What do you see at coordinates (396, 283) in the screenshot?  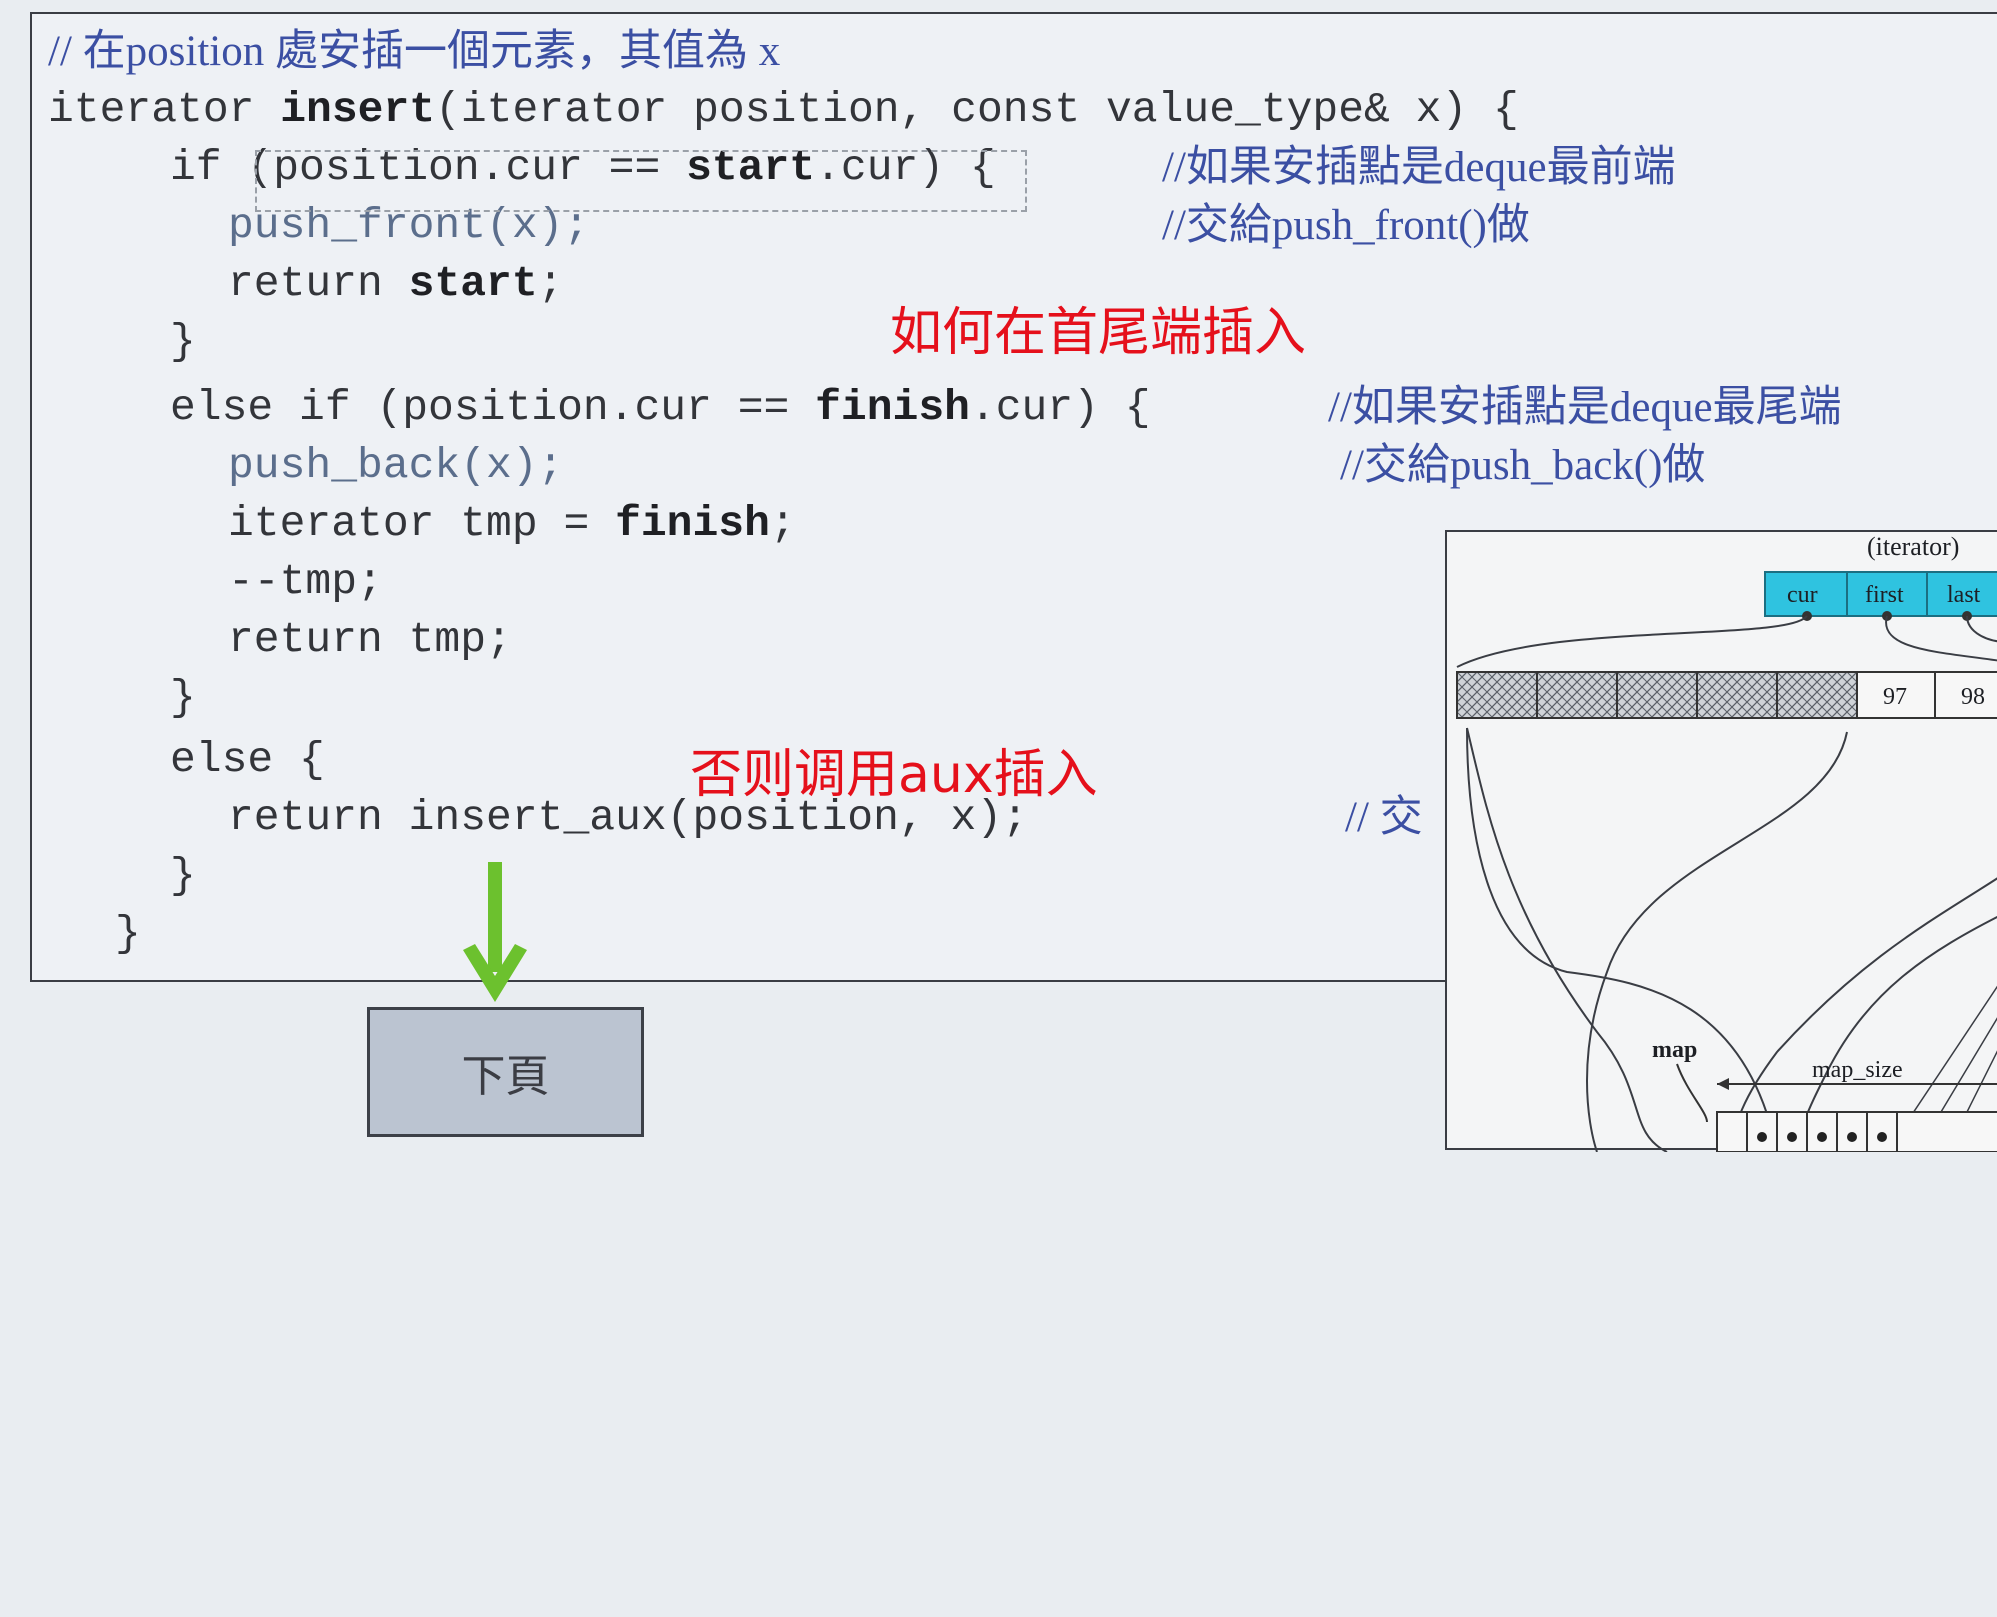 I see `return-start-line: return start;` at bounding box center [396, 283].